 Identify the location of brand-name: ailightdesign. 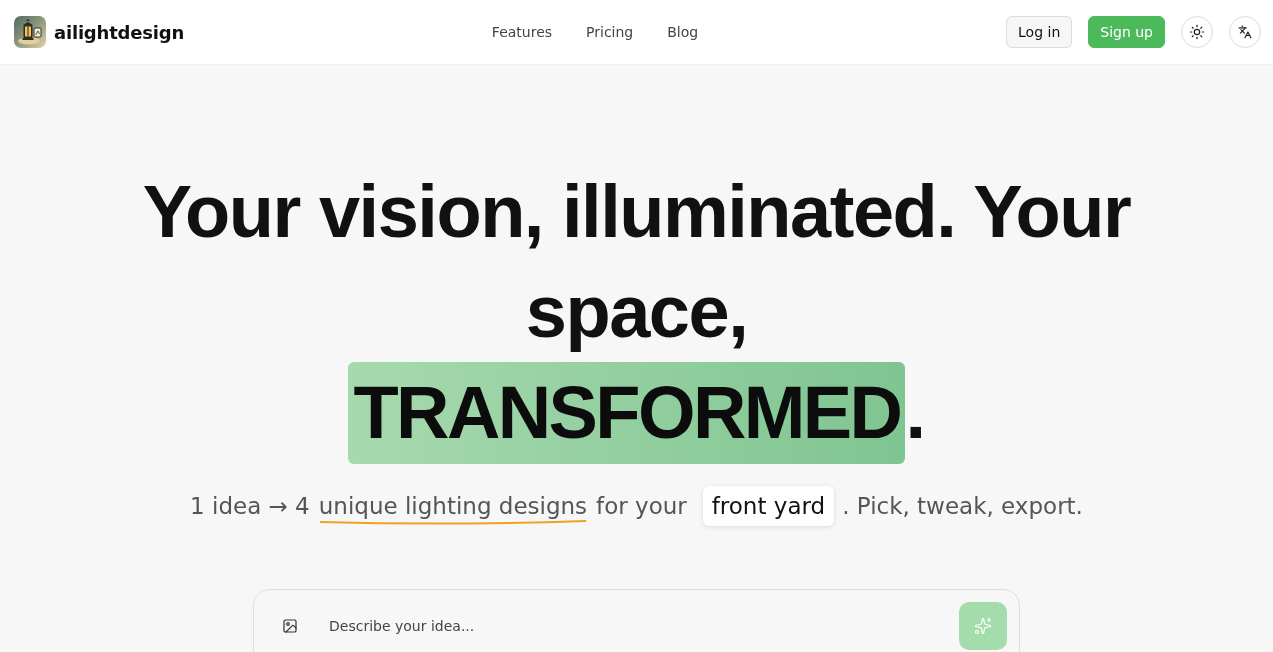
(119, 32).